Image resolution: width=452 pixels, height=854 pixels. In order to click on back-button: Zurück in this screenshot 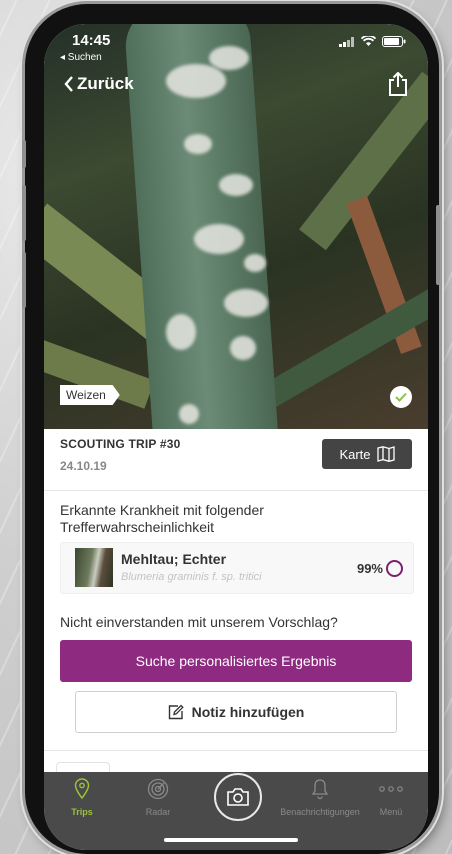, I will do `click(99, 84)`.